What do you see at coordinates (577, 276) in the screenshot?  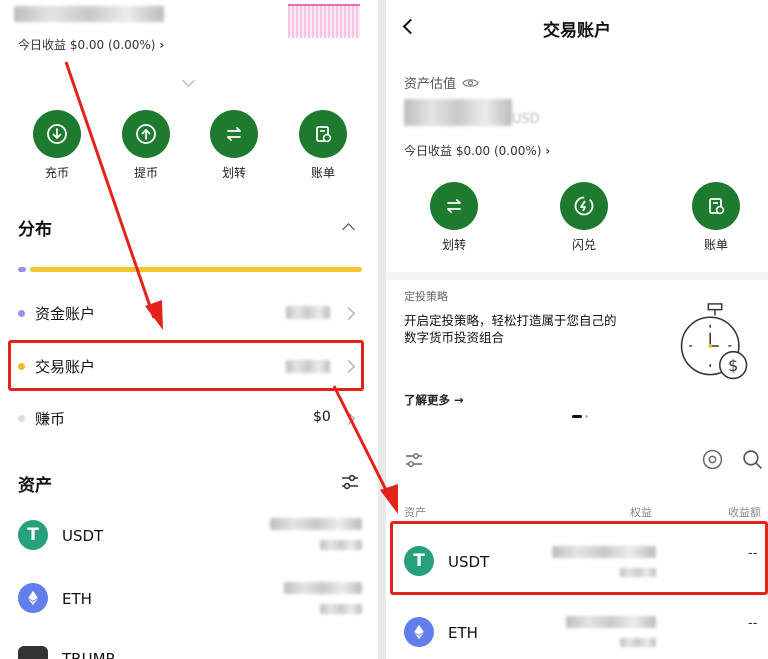 I see `section-divider` at bounding box center [577, 276].